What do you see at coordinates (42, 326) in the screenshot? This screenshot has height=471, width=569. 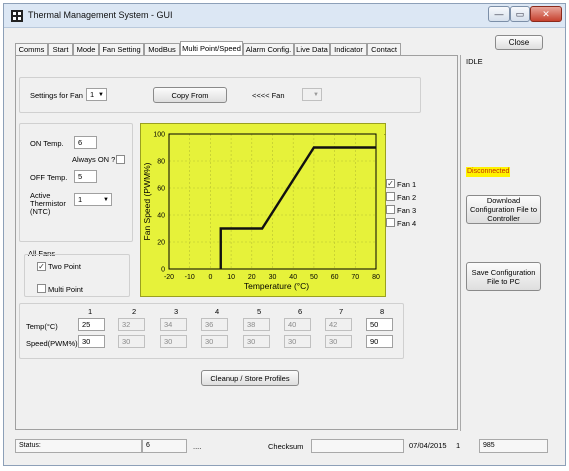 I see `temp-row-label: Temp(°C)` at bounding box center [42, 326].